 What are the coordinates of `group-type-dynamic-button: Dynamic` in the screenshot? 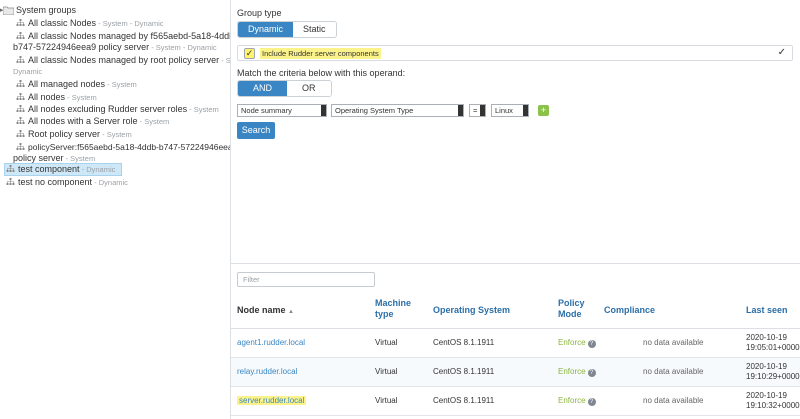 It's located at (266, 29).